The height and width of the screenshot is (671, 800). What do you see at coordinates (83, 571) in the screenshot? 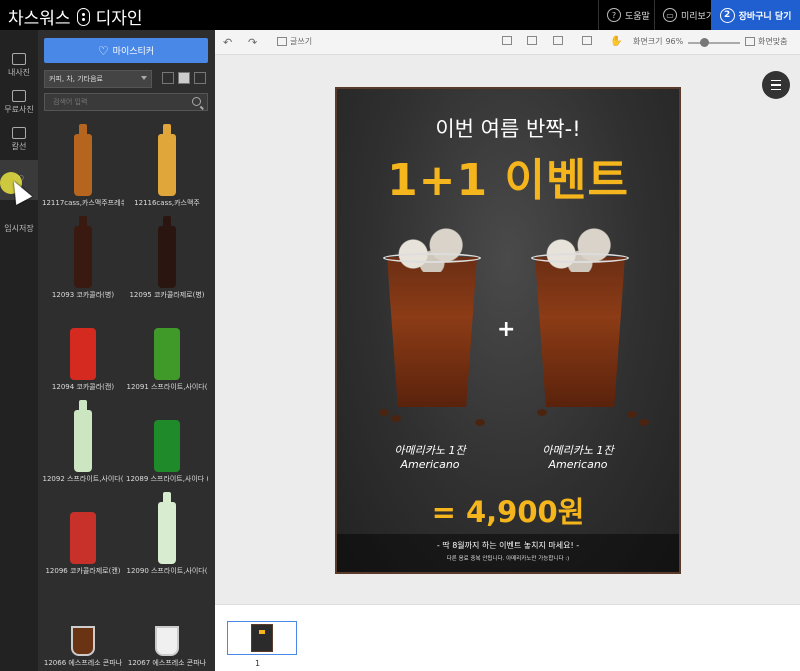
I see `sticker-label: 12096 코카콜라제로(캔)` at bounding box center [83, 571].